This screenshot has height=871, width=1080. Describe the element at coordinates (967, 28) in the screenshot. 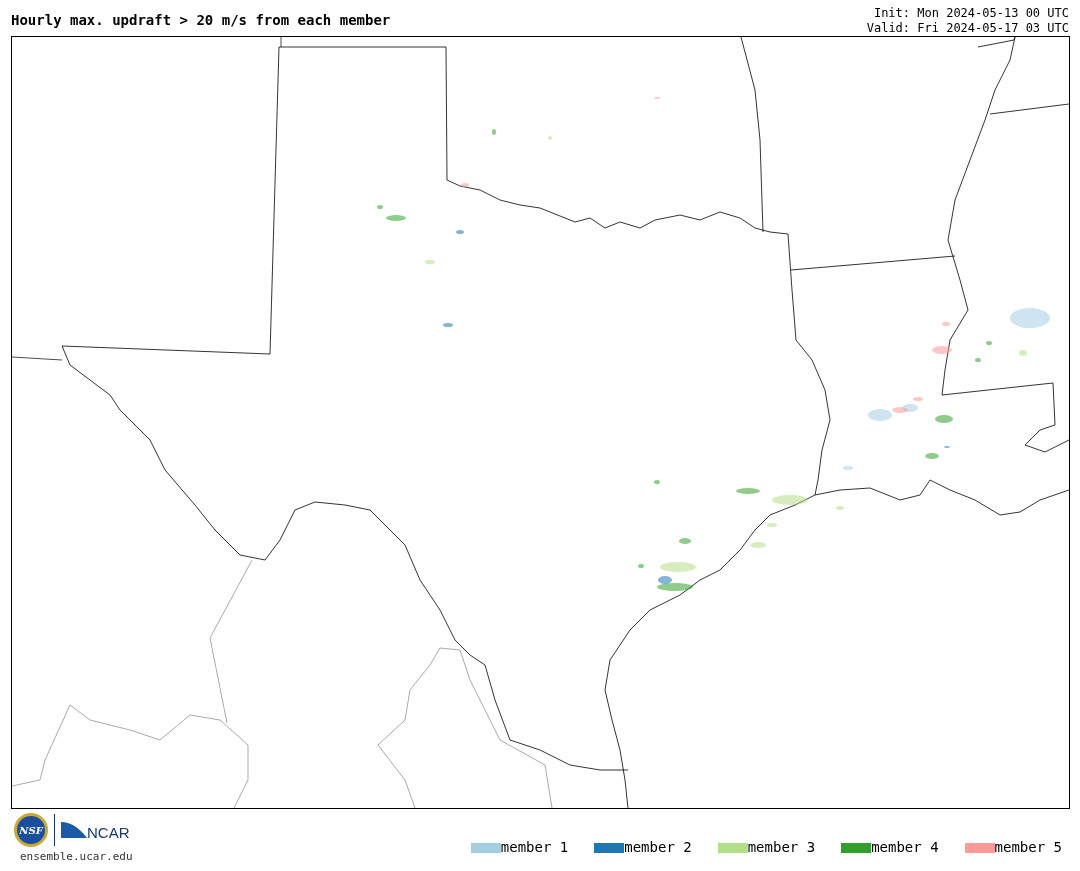

I see `valid-time: Valid: Fri 2024-05-17 03 UTC` at that location.